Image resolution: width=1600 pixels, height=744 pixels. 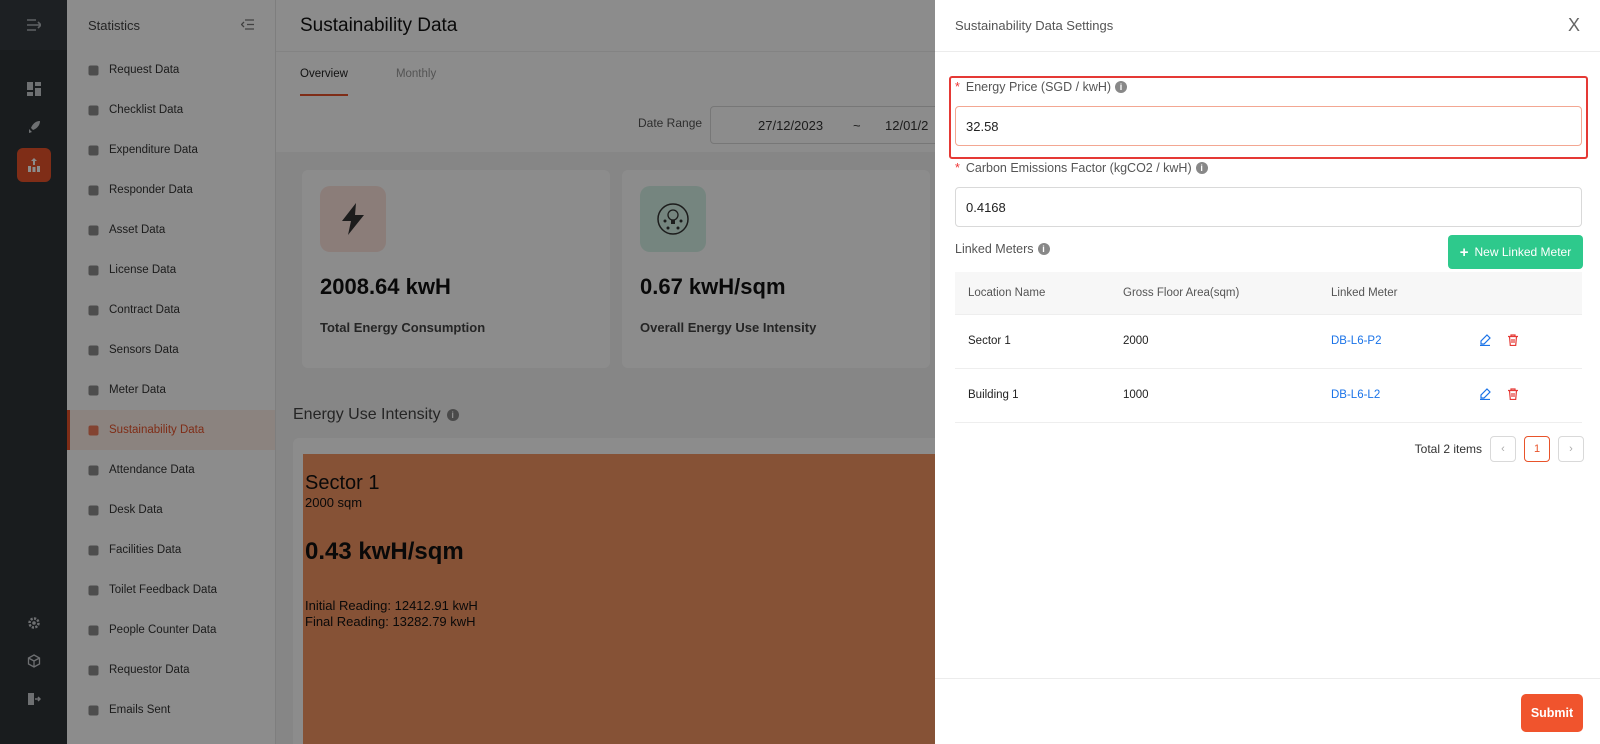 I want to click on next-page-icon: ›, so click(x=1571, y=449).